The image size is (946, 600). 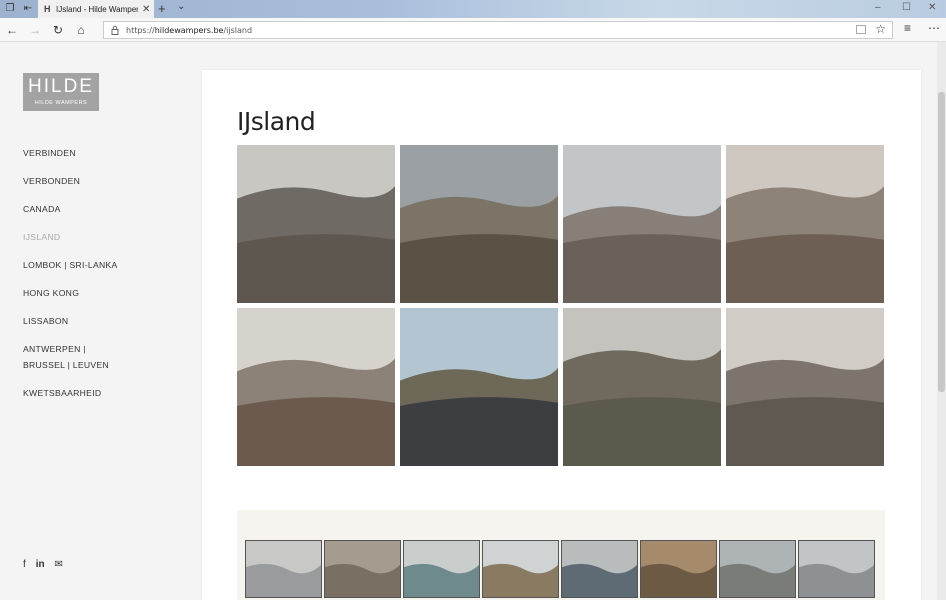 What do you see at coordinates (181, 6) in the screenshot?
I see `tab-list-chevron-icon: ⌄` at bounding box center [181, 6].